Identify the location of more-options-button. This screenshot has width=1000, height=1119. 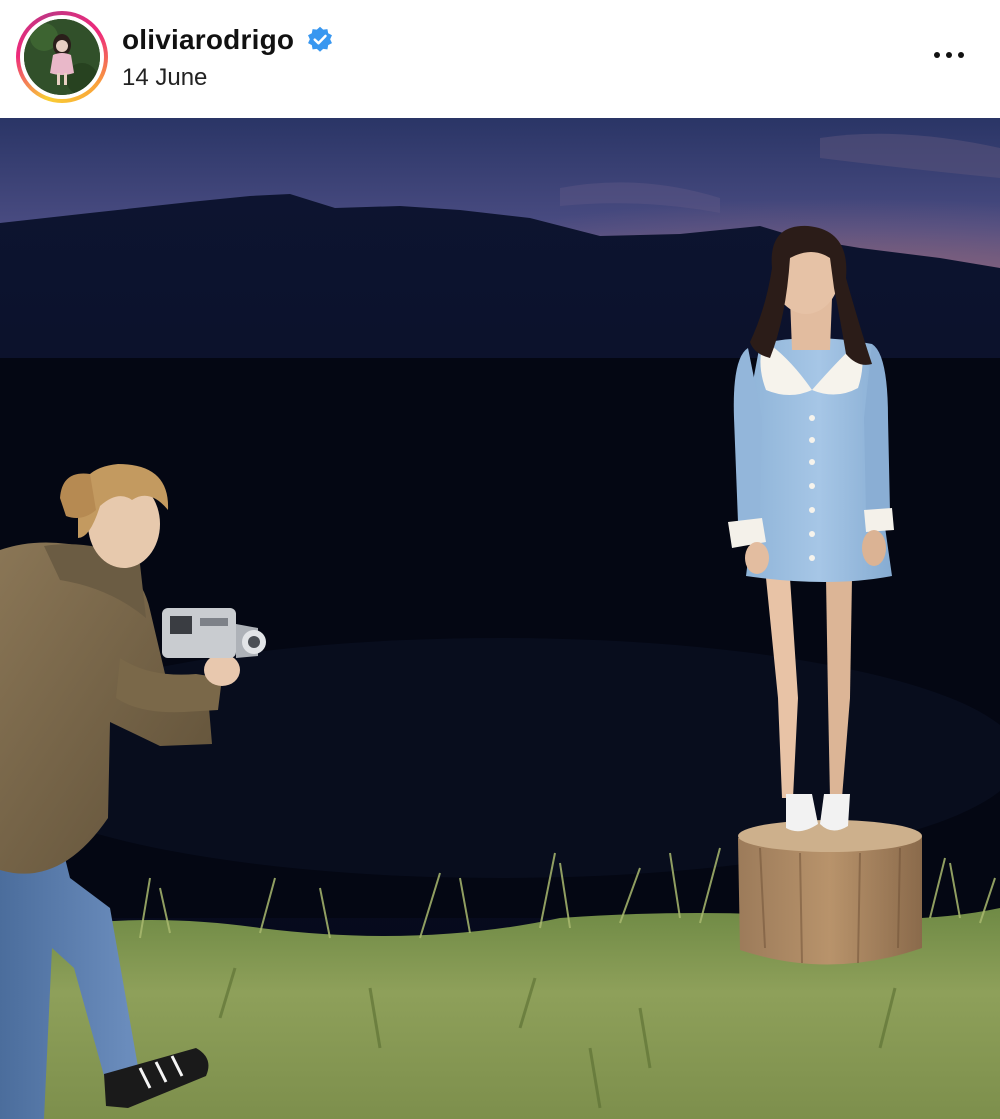
(949, 55).